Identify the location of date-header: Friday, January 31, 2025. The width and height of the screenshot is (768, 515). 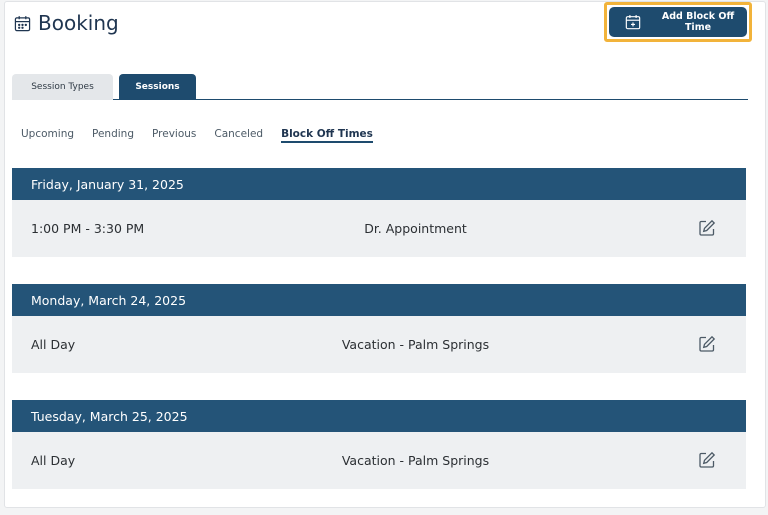
(379, 184).